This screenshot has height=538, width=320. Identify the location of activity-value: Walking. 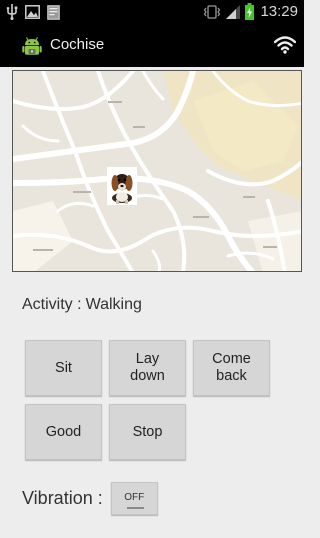
(113, 304).